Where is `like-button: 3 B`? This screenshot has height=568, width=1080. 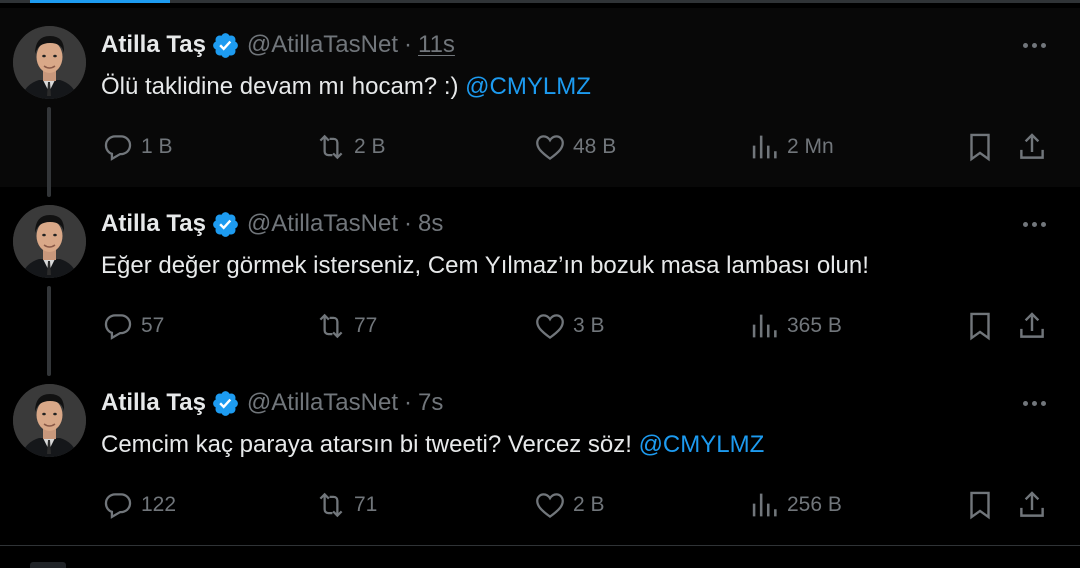 like-button: 3 B is located at coordinates (569, 326).